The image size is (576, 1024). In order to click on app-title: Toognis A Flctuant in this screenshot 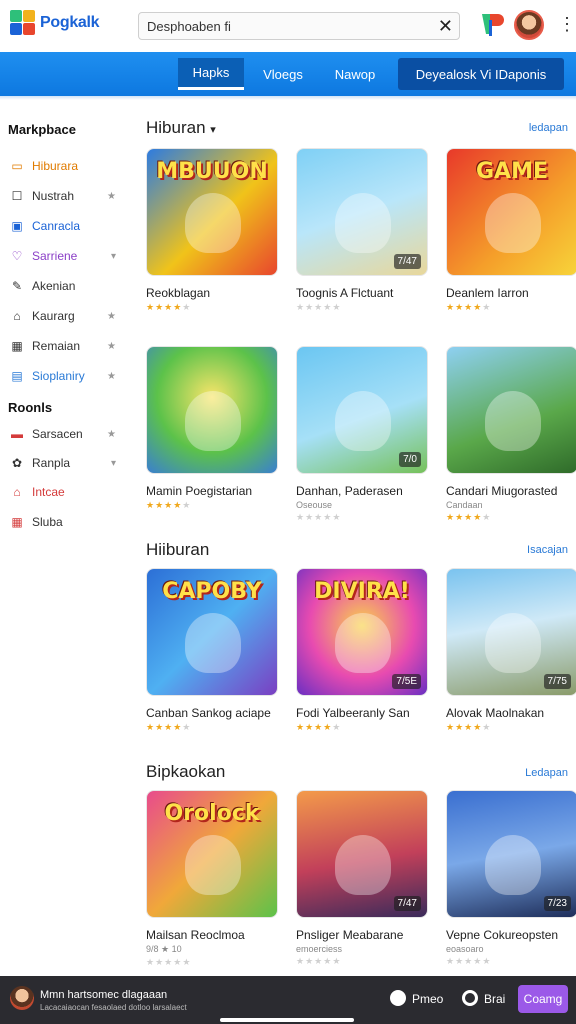, I will do `click(345, 293)`.